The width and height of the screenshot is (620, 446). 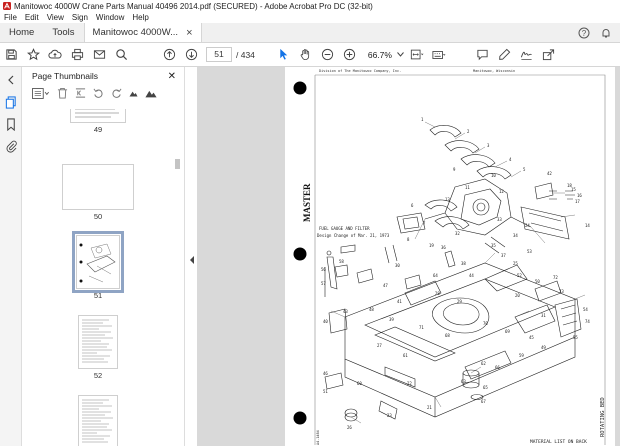 I want to click on svg-text: 65, so click(x=485, y=387).